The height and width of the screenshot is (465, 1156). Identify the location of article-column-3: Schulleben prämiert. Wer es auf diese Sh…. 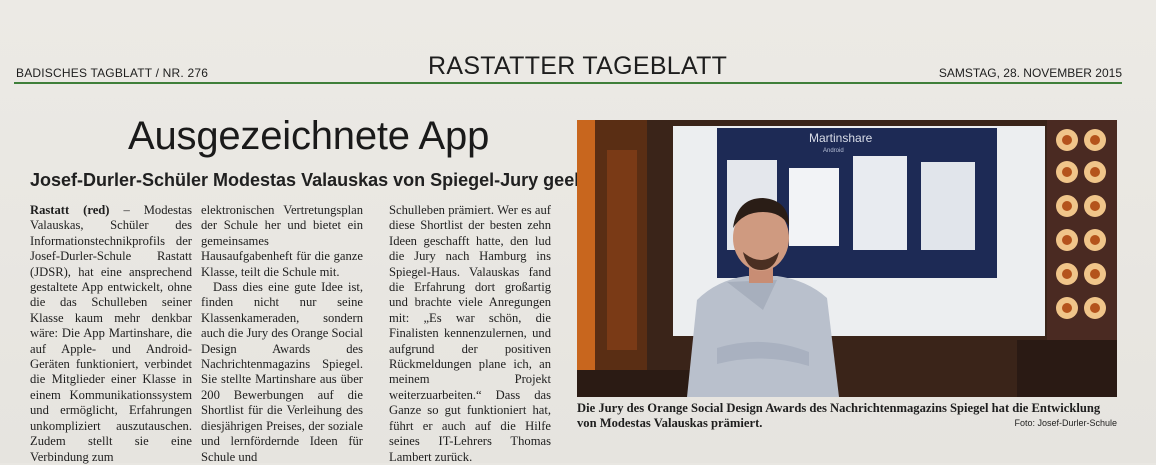
(470, 334).